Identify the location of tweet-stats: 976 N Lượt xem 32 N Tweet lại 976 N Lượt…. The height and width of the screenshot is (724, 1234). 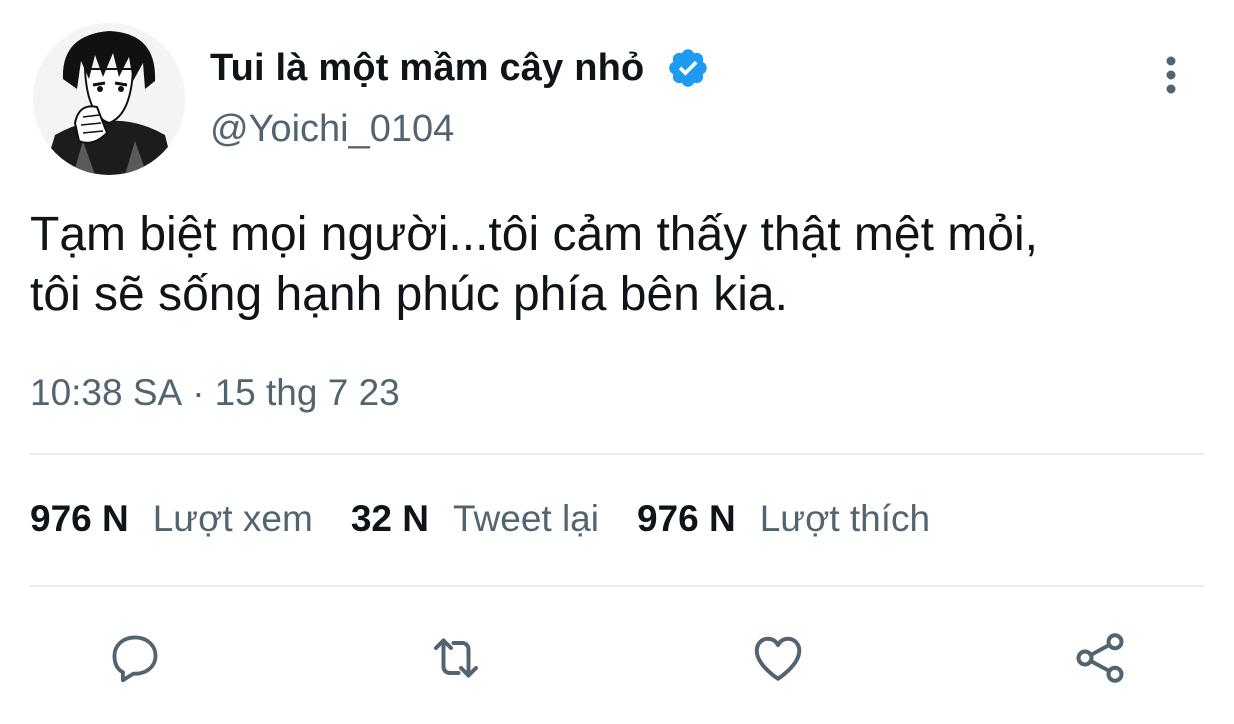
(499, 519).